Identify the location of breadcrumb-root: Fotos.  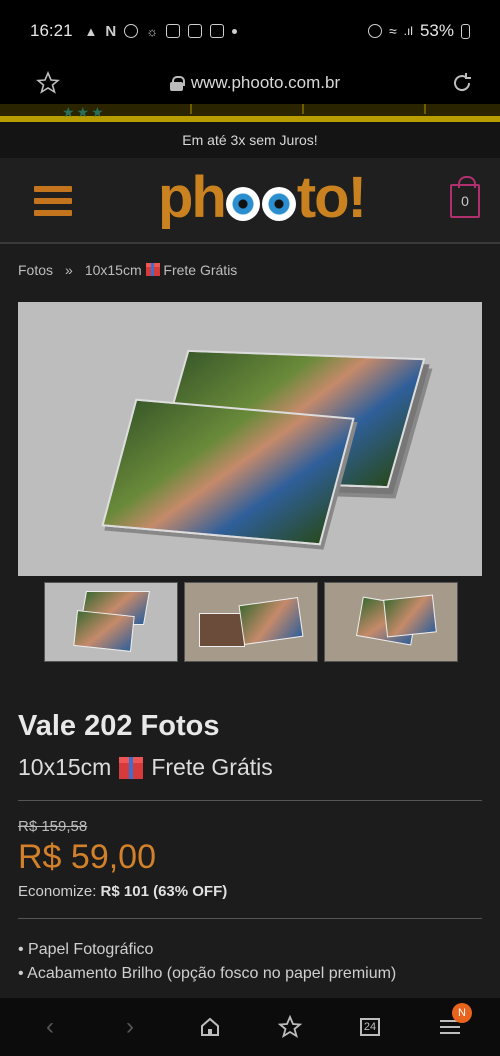
(35, 270).